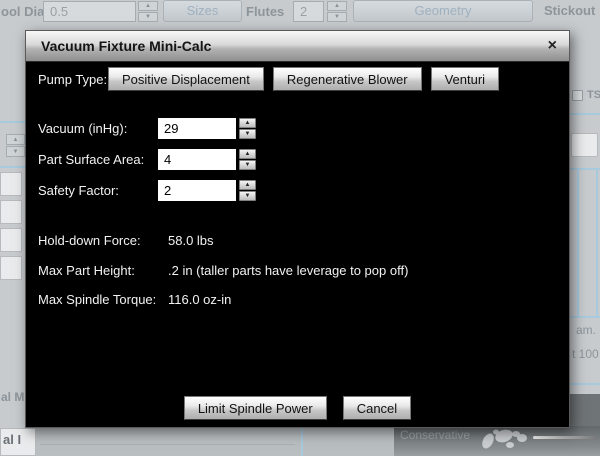  What do you see at coordinates (197, 190) in the screenshot?
I see `safety-factor-input` at bounding box center [197, 190].